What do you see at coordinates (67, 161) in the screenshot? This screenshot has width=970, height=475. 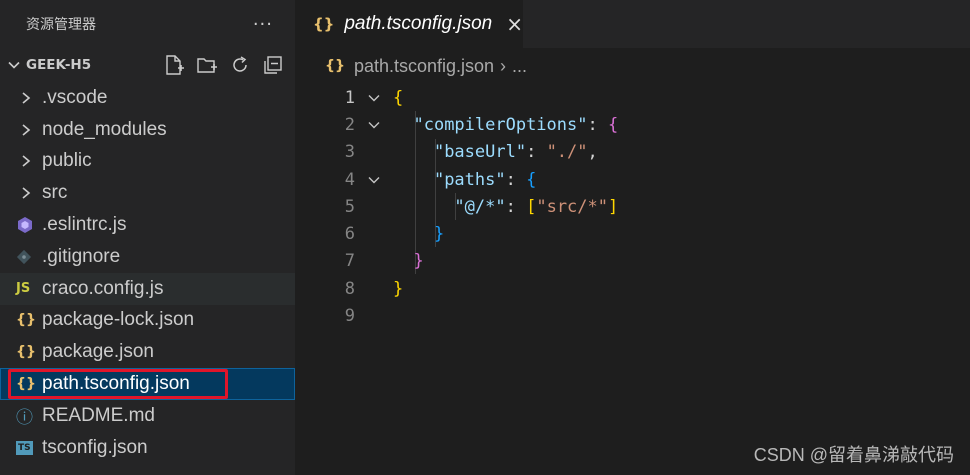 I see `tree-item-label: public` at bounding box center [67, 161].